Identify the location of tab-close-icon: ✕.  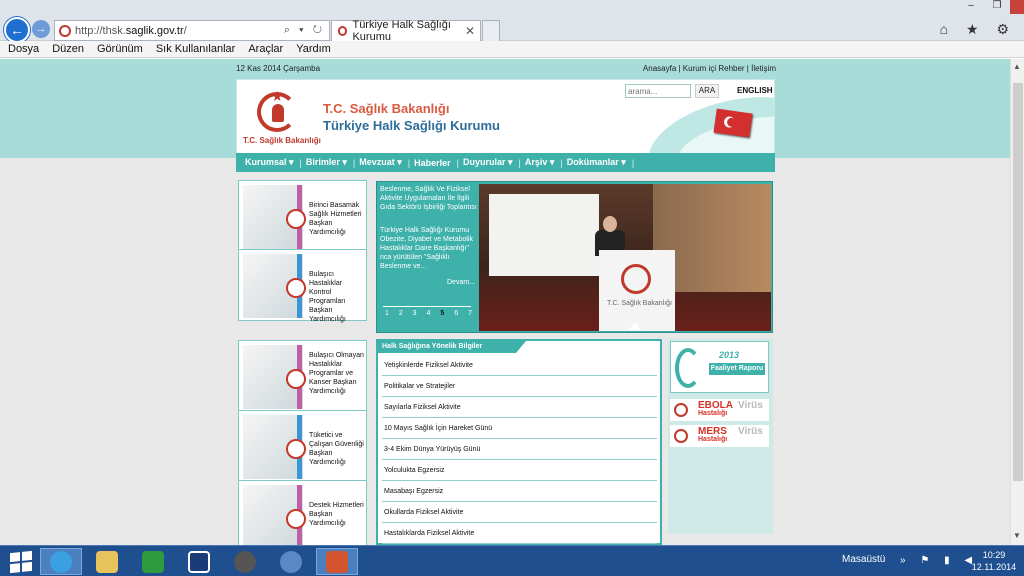
(470, 31).